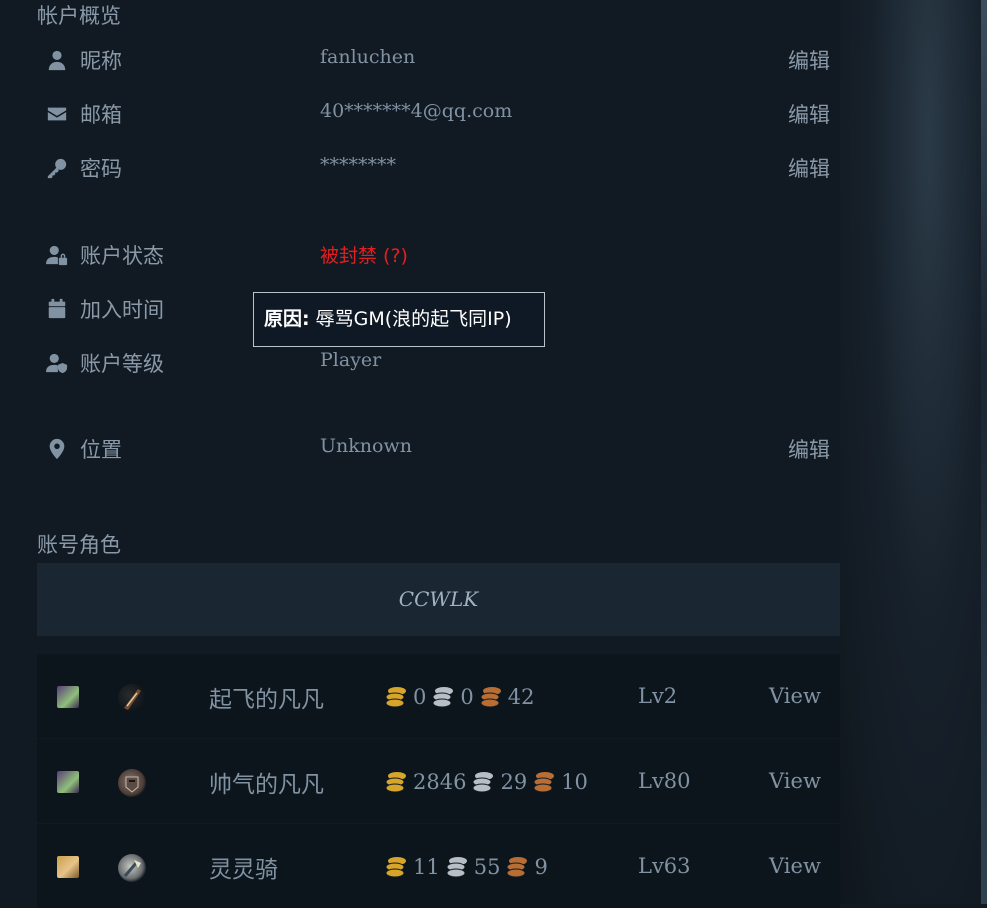  I want to click on password-label: 密码, so click(101, 169).